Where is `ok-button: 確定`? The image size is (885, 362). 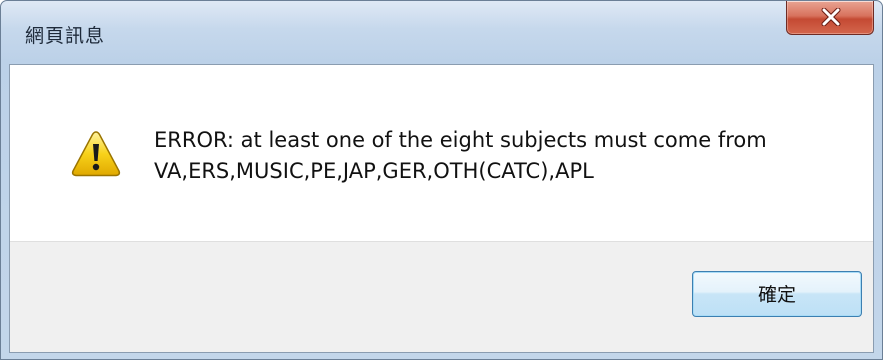 ok-button: 確定 is located at coordinates (777, 294).